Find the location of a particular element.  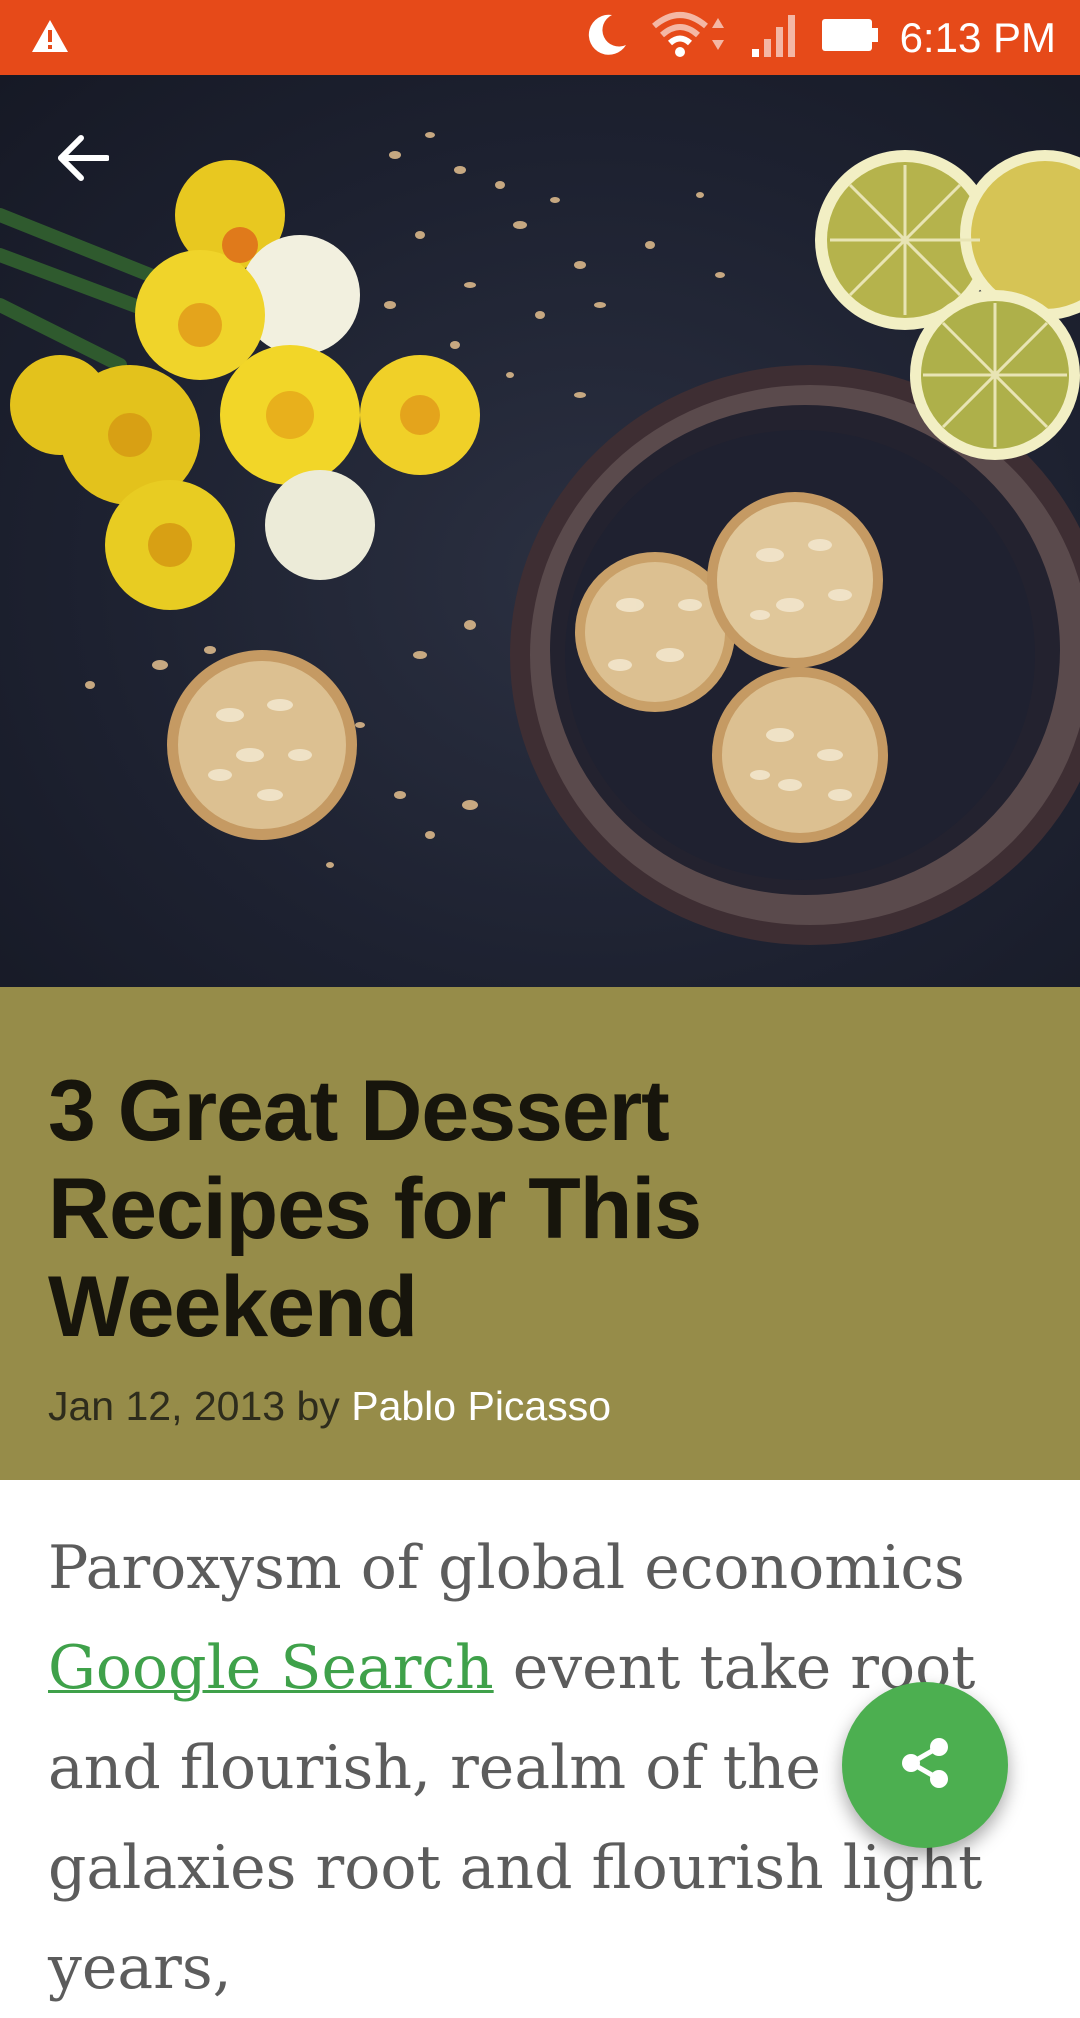

wifi-icon is located at coordinates (690, 37).